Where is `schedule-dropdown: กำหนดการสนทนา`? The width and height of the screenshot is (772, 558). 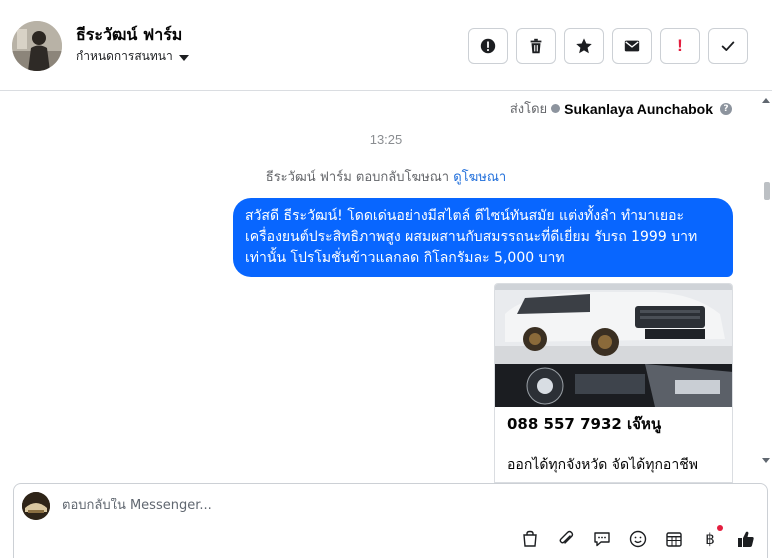 schedule-dropdown: กำหนดการสนทนา is located at coordinates (132, 56).